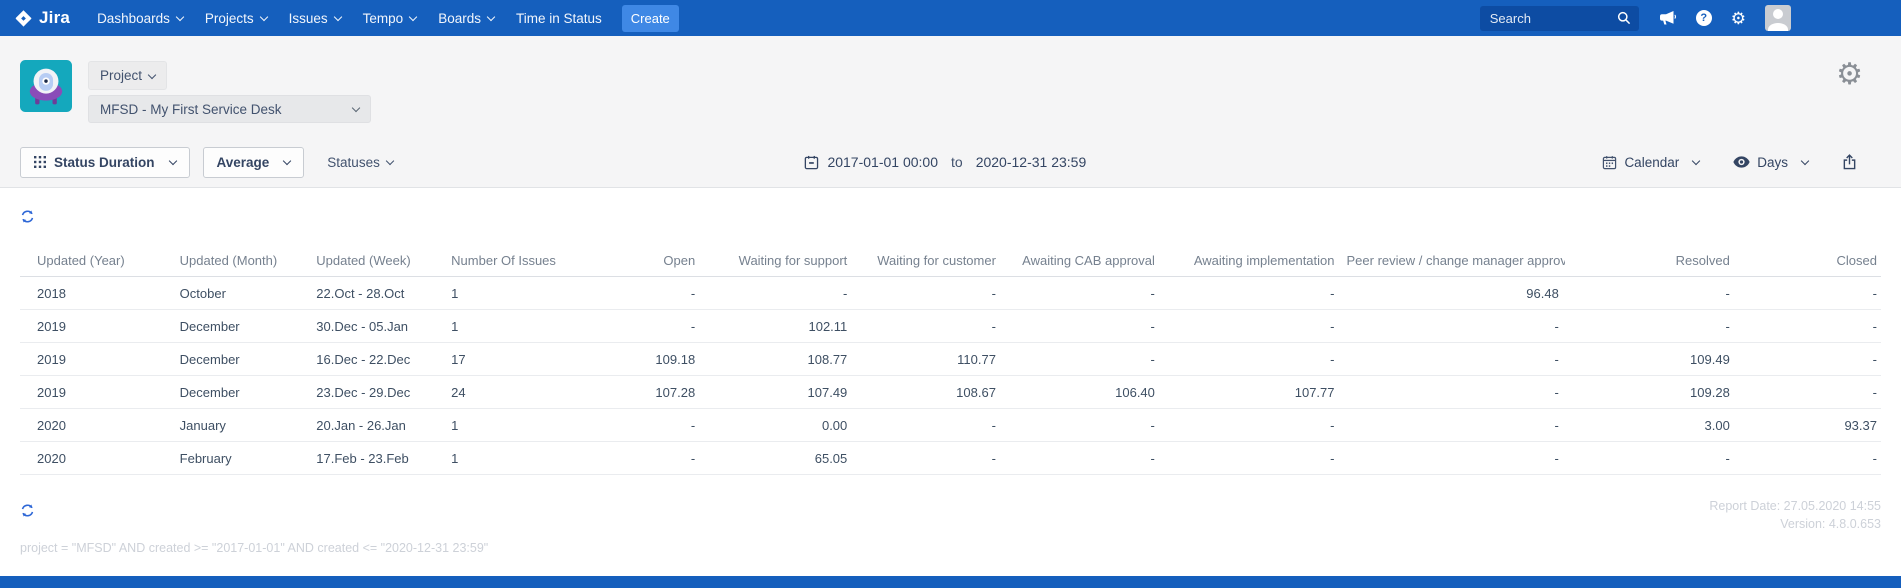 Image resolution: width=1901 pixels, height=588 pixels. I want to click on nav-item-label: Time in Status, so click(558, 18).